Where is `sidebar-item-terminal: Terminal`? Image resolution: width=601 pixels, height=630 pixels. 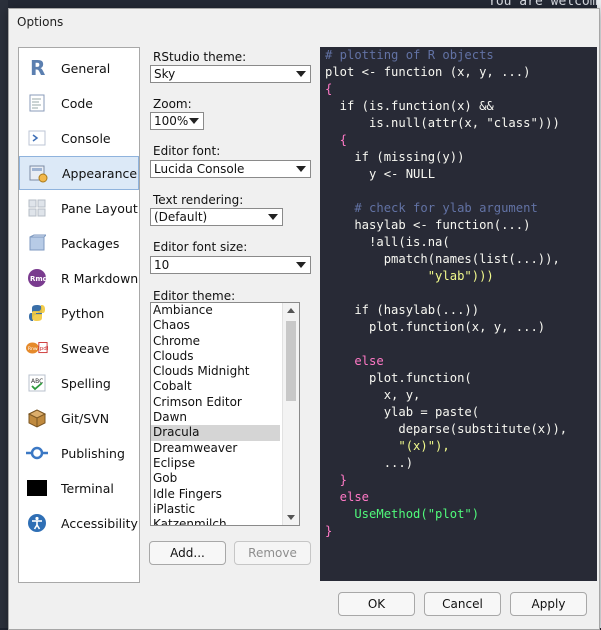 sidebar-item-terminal: Terminal is located at coordinates (79, 488).